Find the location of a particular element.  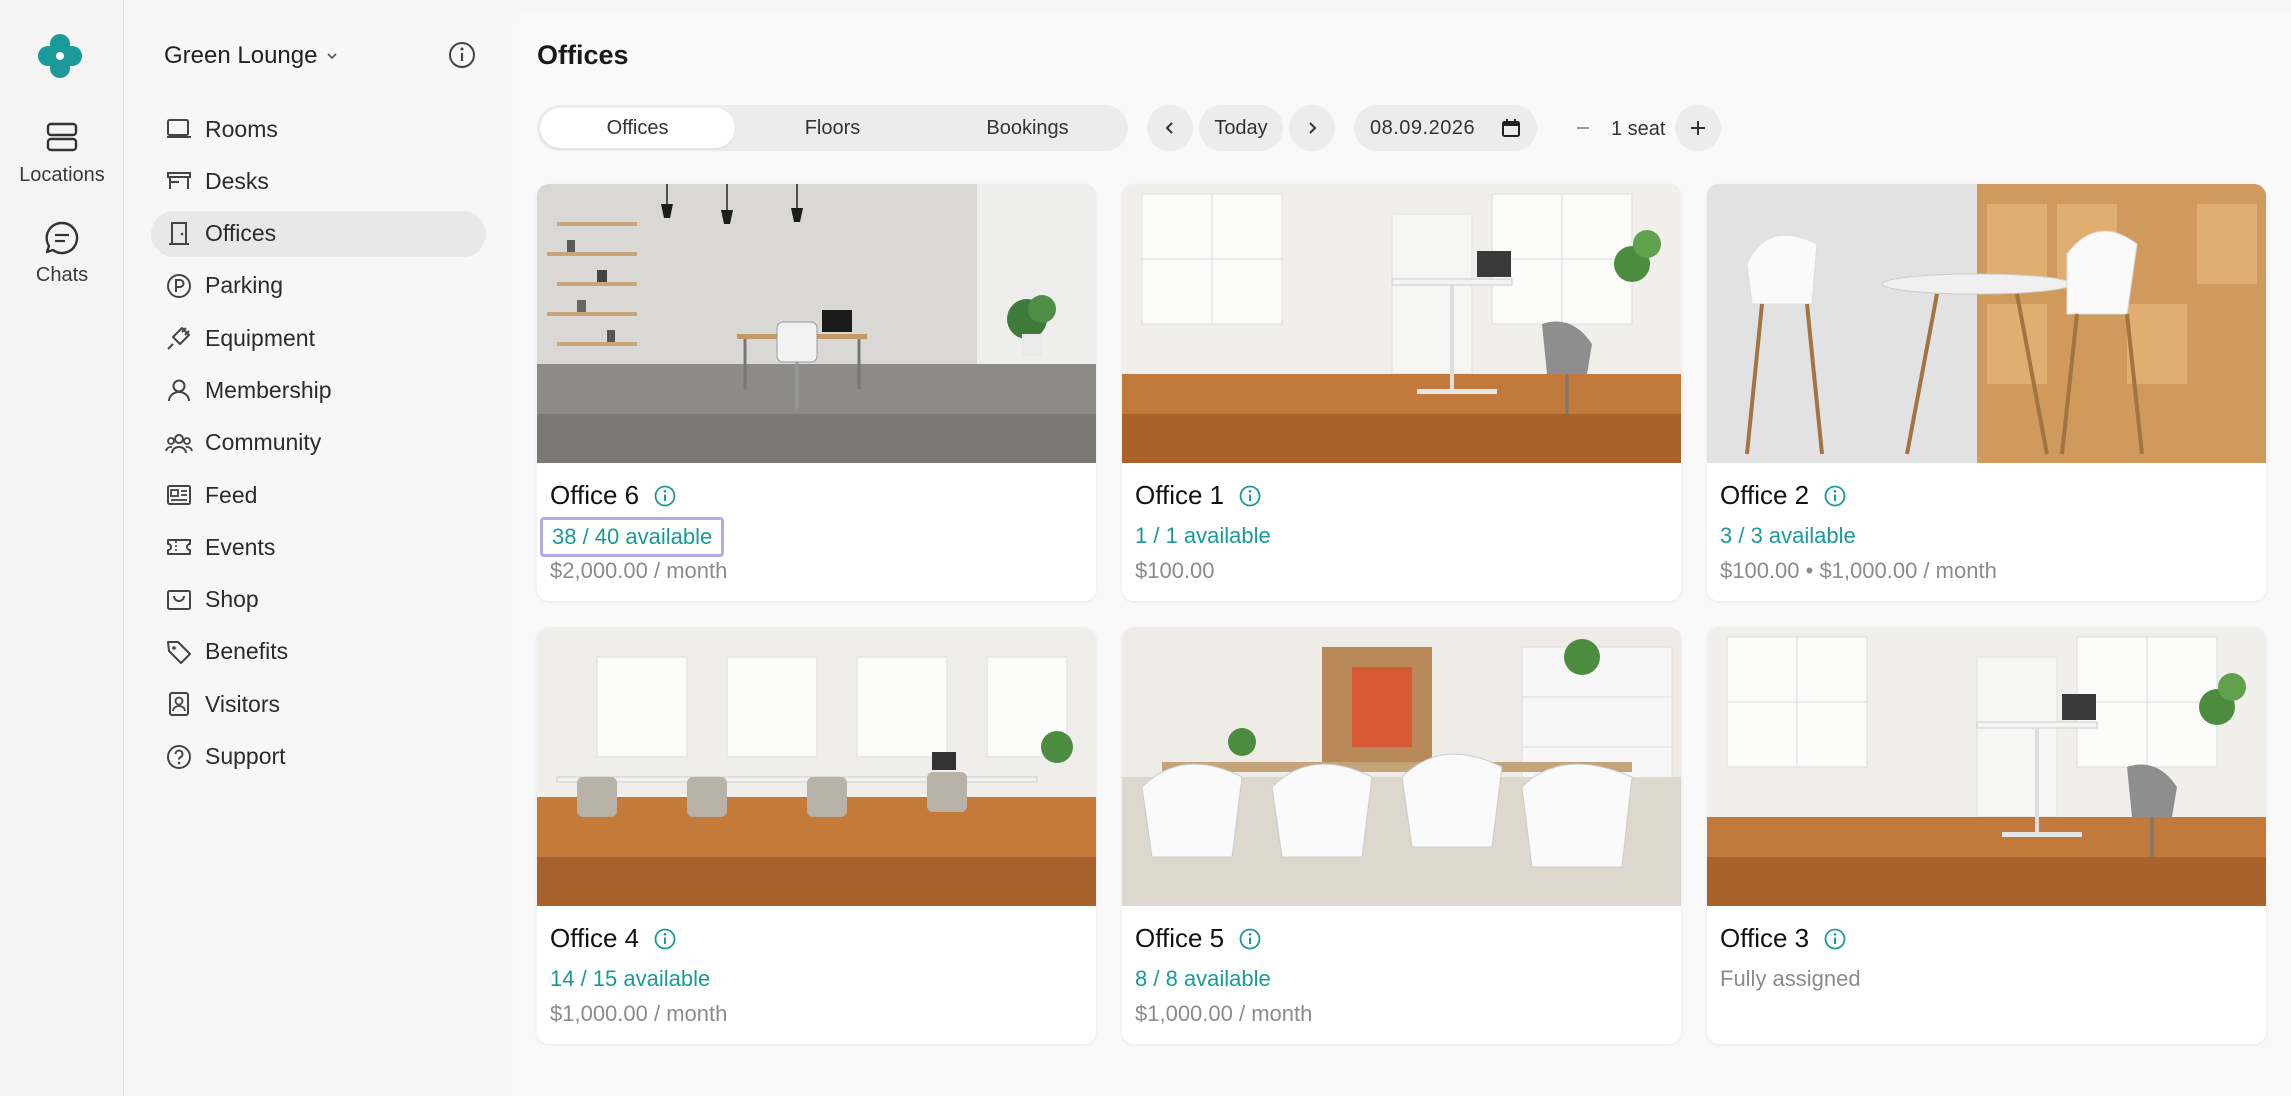

sidebar-item-visitors: Visitors is located at coordinates (318, 704).